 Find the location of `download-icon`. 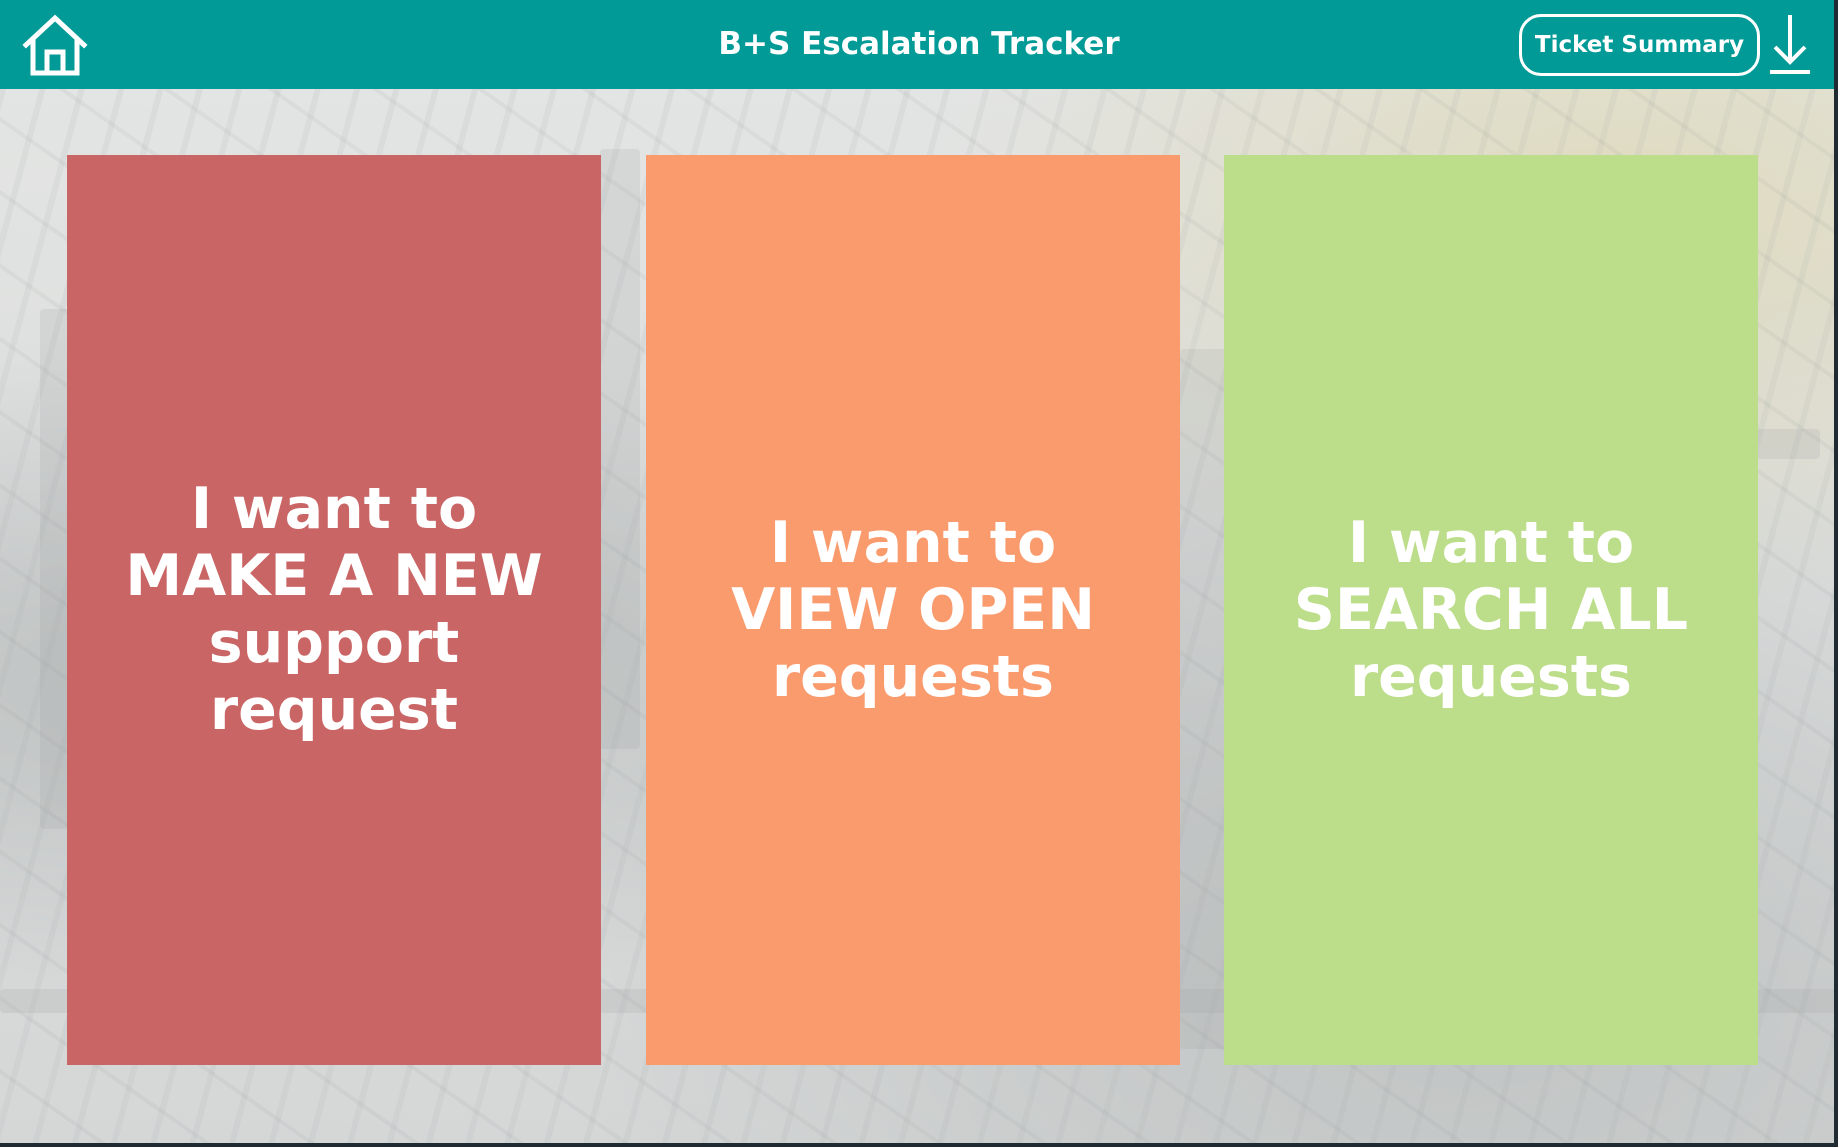

download-icon is located at coordinates (1790, 44).